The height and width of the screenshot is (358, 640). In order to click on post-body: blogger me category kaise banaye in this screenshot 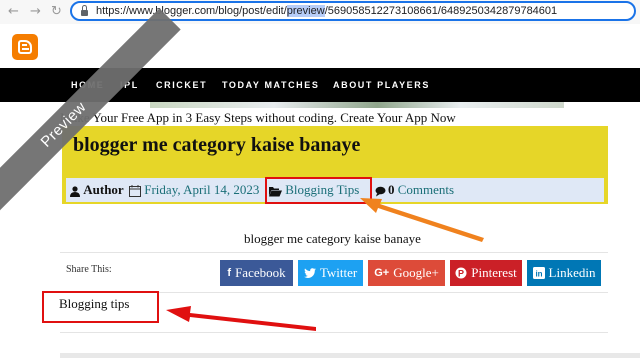, I will do `click(332, 238)`.